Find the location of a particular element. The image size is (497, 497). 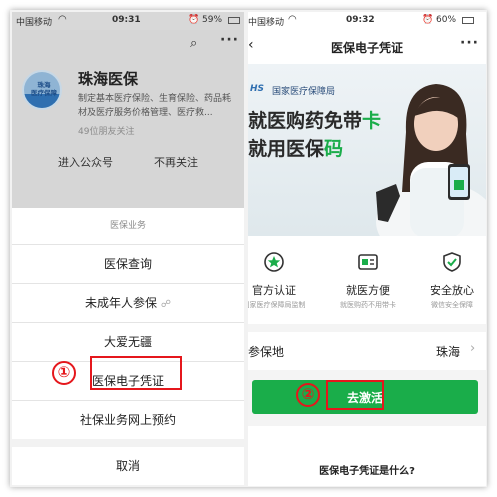

feature-official: 官方认证 国家医疗保障局监制 is located at coordinates (281, 280).